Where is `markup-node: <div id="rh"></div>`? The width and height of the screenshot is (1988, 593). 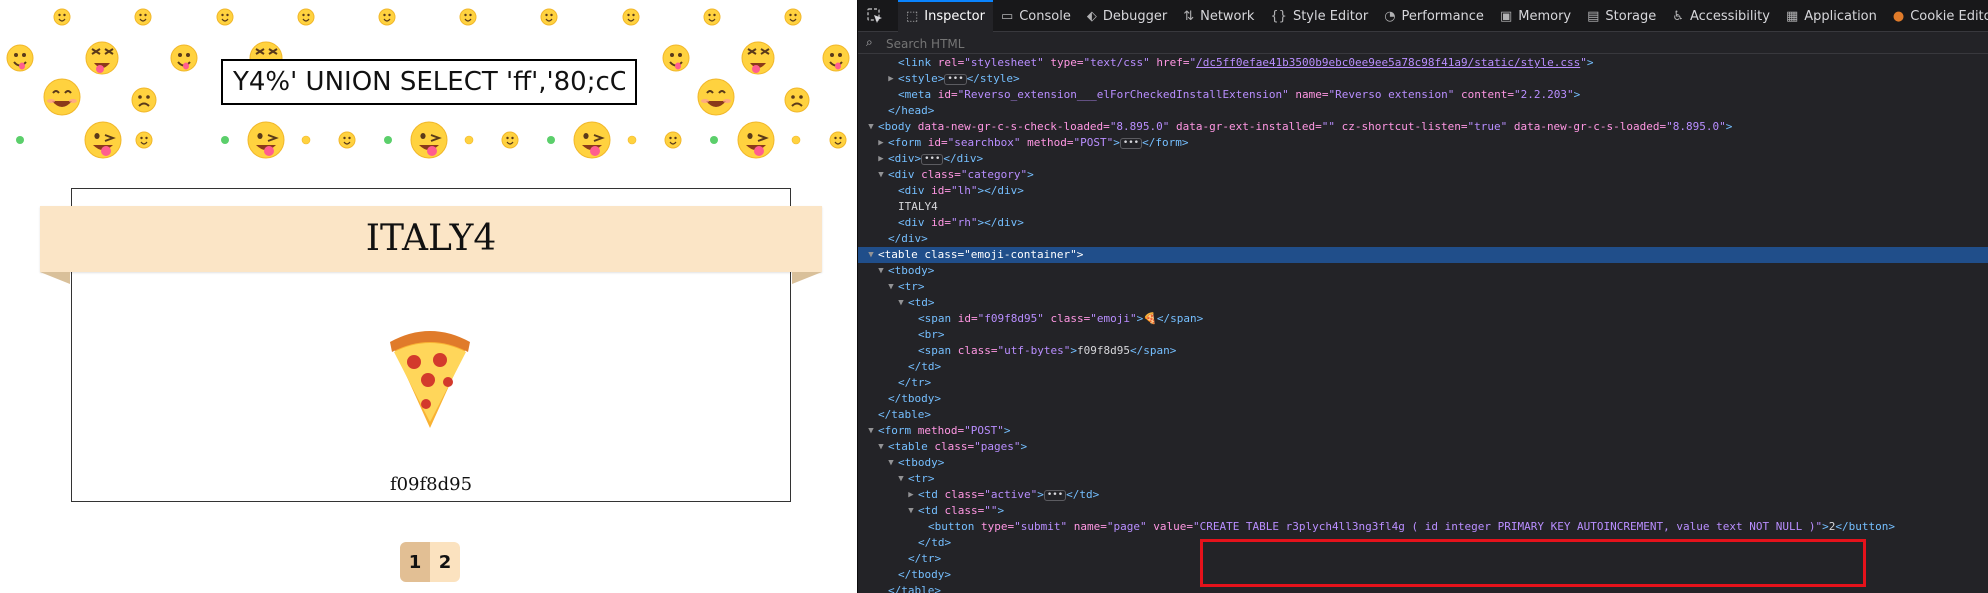 markup-node: <div id="rh"></div> is located at coordinates (1423, 223).